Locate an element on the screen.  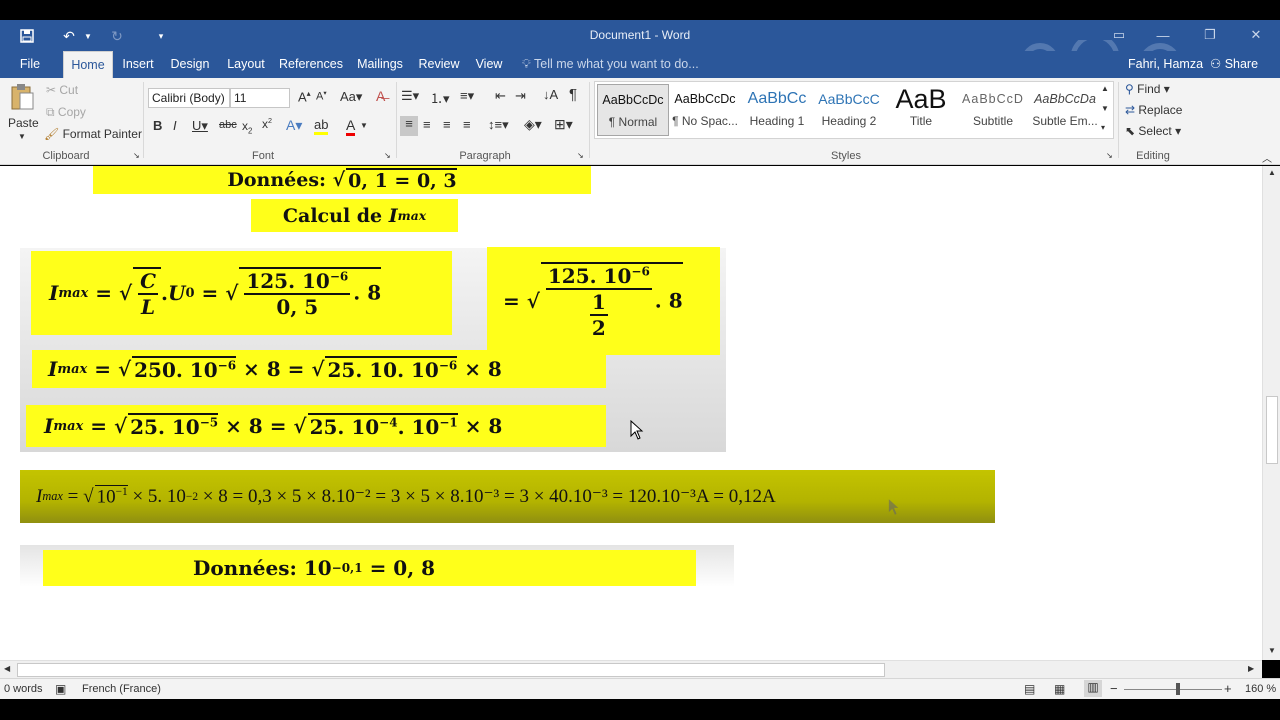
print-layout-icon: ▦ is located at coordinates (1059, 689).